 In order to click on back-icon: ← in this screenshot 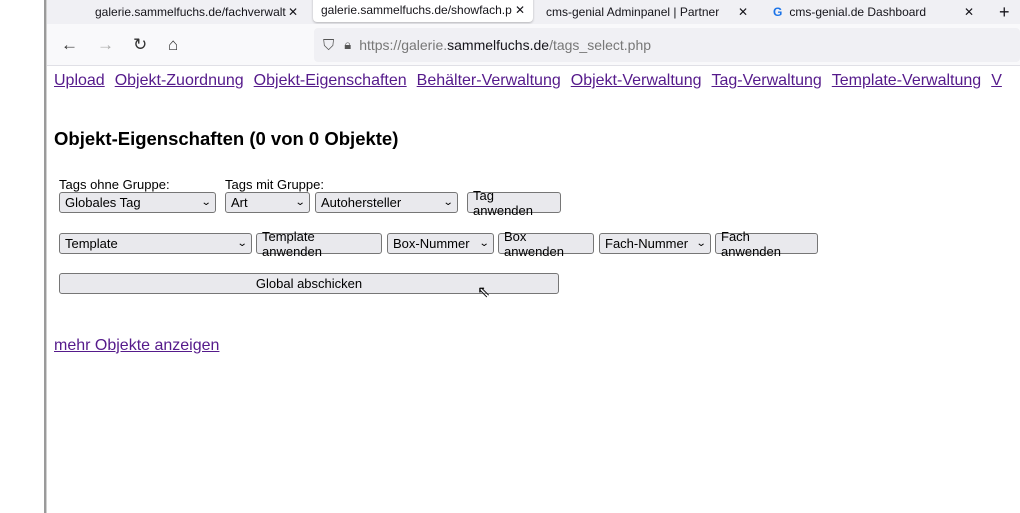, I will do `click(69, 45)`.